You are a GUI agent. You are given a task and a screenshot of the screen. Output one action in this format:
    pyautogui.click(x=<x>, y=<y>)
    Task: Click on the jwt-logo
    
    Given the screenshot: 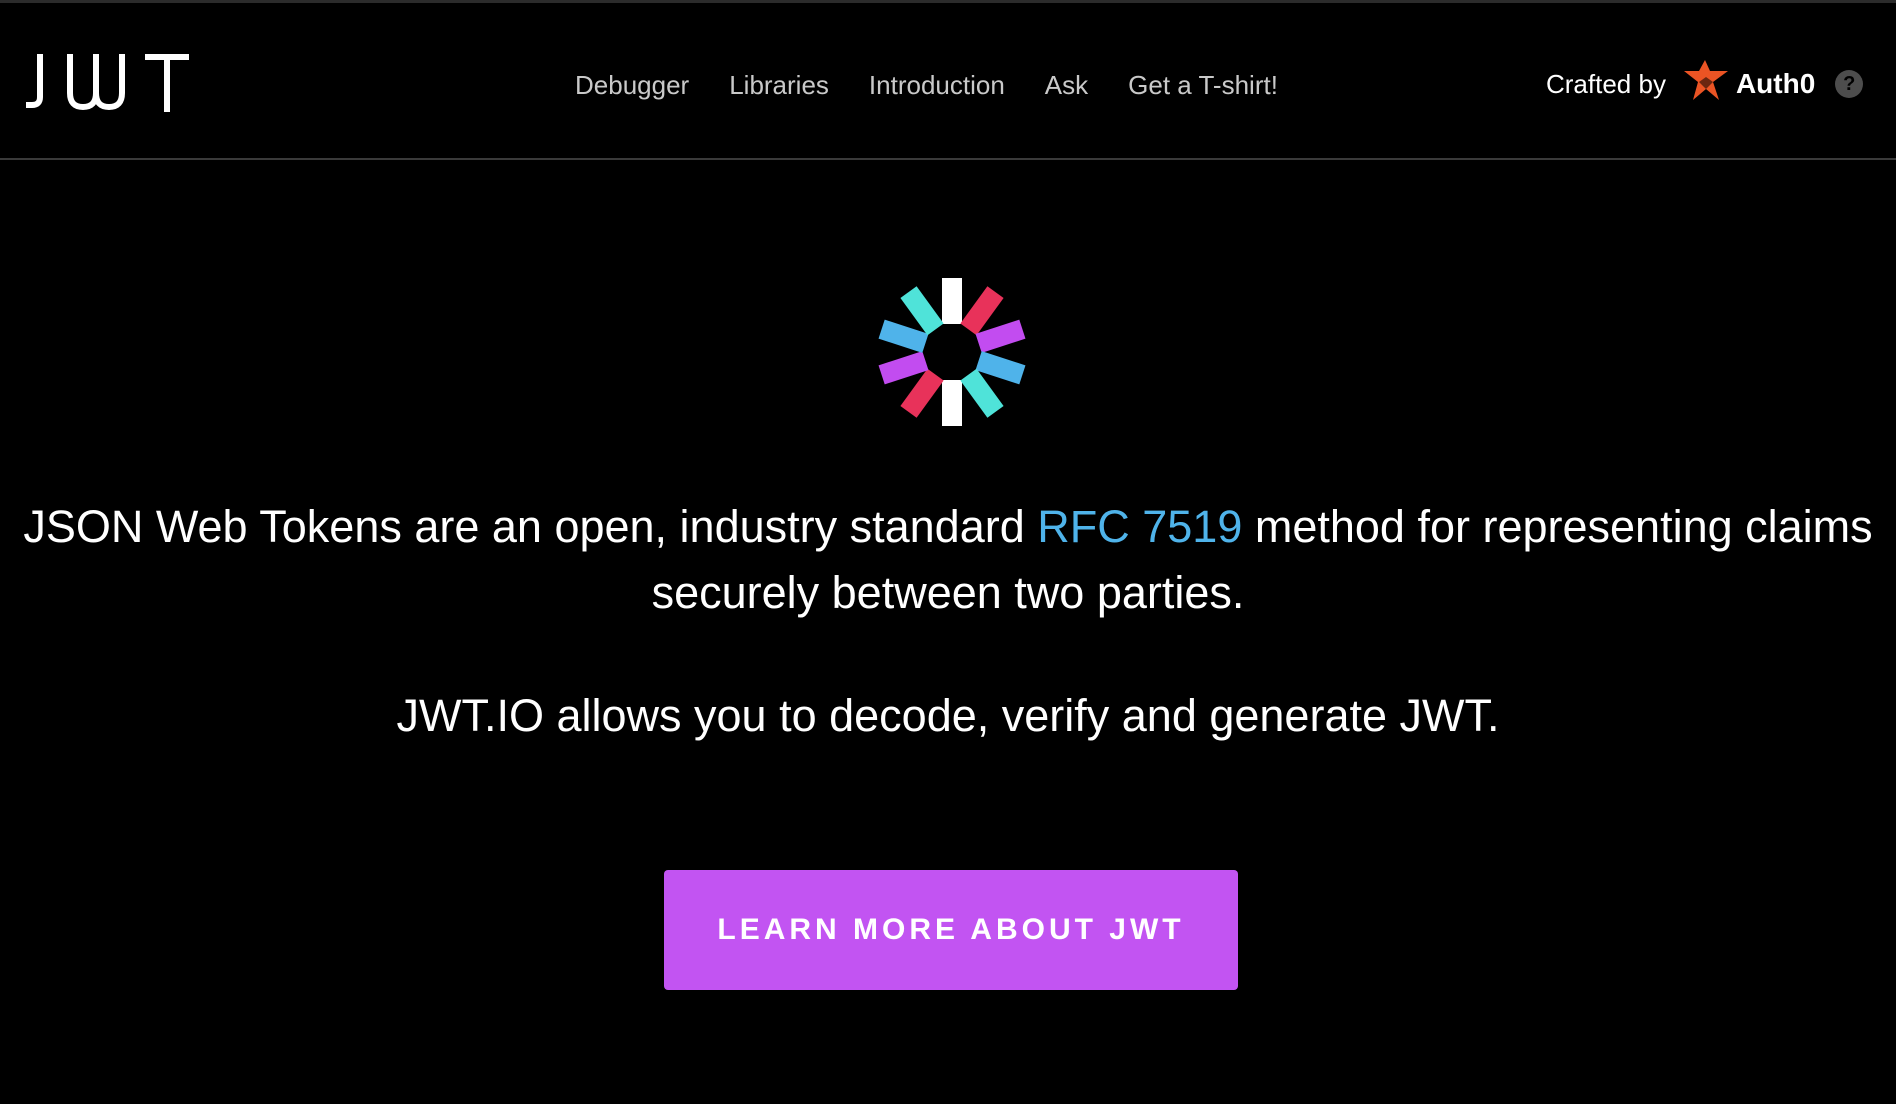 What is the action you would take?
    pyautogui.click(x=108, y=83)
    